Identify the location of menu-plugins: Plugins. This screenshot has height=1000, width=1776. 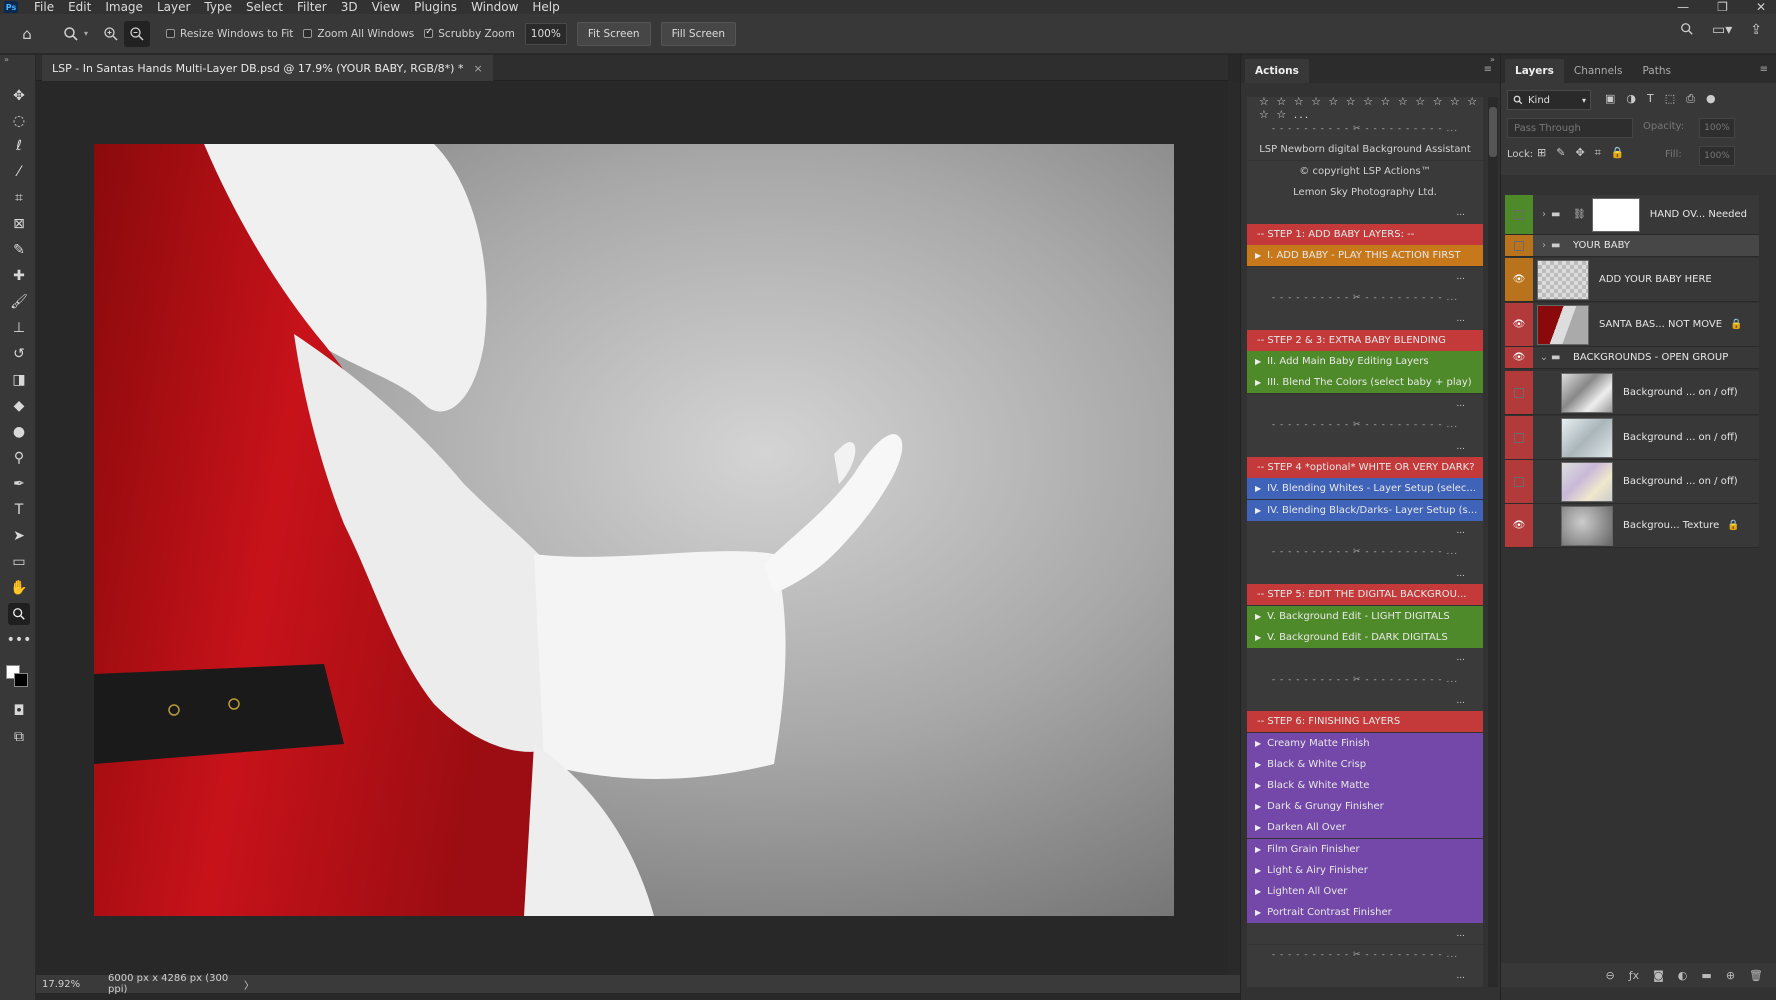
(435, 7).